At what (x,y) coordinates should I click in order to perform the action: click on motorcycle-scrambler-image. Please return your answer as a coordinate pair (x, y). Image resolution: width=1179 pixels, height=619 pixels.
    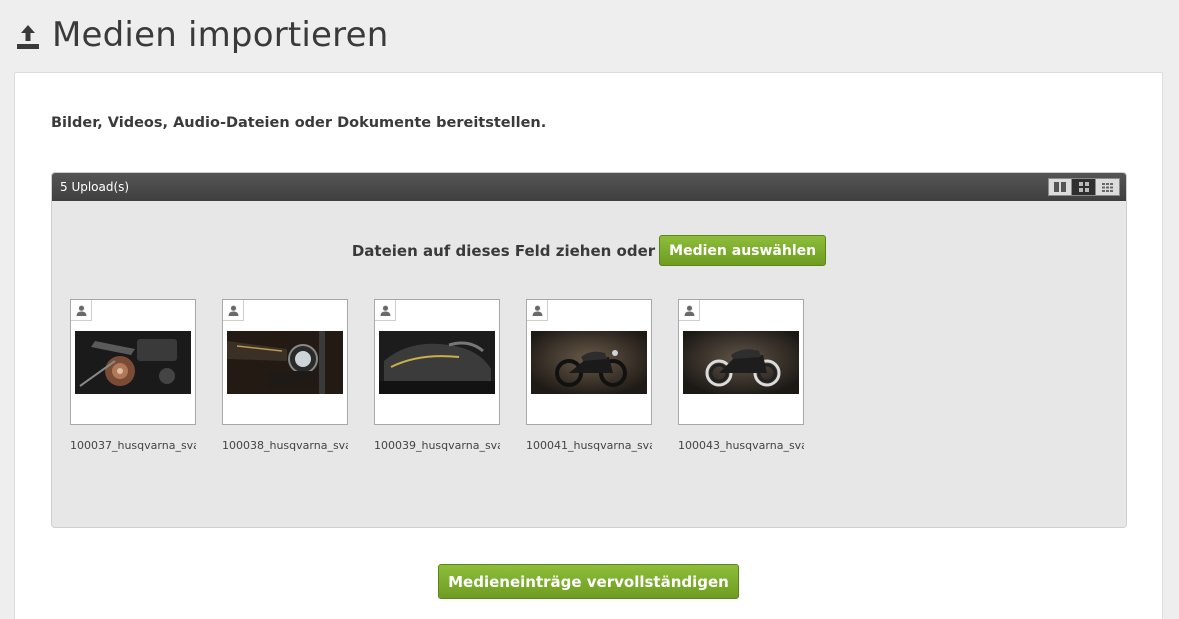
    Looking at the image, I should click on (741, 362).